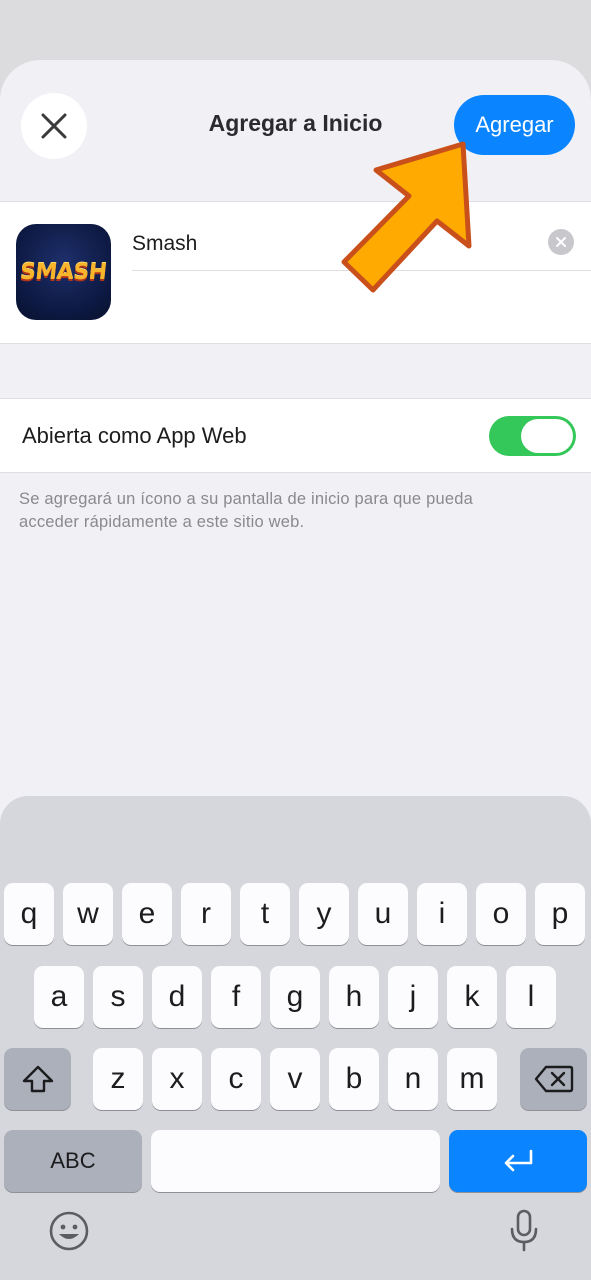 The image size is (591, 1280). I want to click on backspace-key, so click(553, 1079).